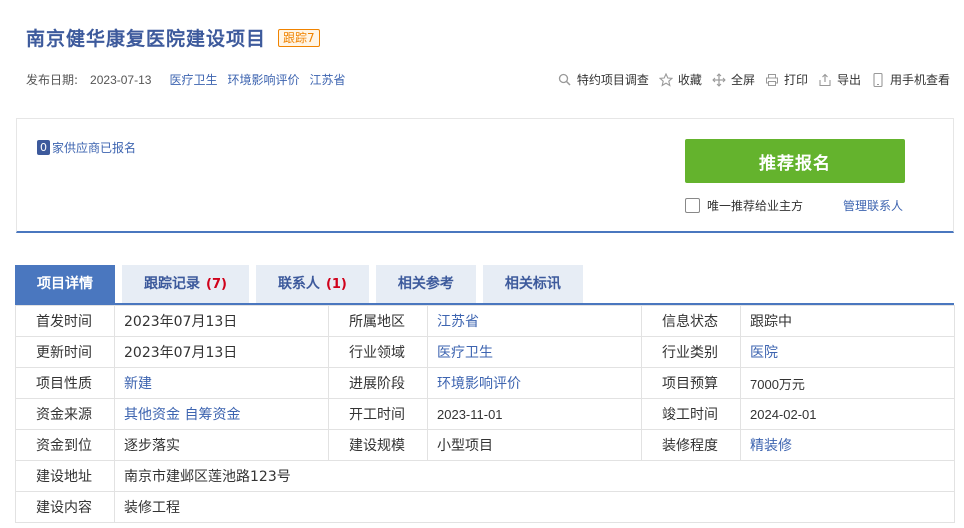 This screenshot has height=528, width=964. Describe the element at coordinates (65, 445) in the screenshot. I see `field-label: 资金到位` at that location.